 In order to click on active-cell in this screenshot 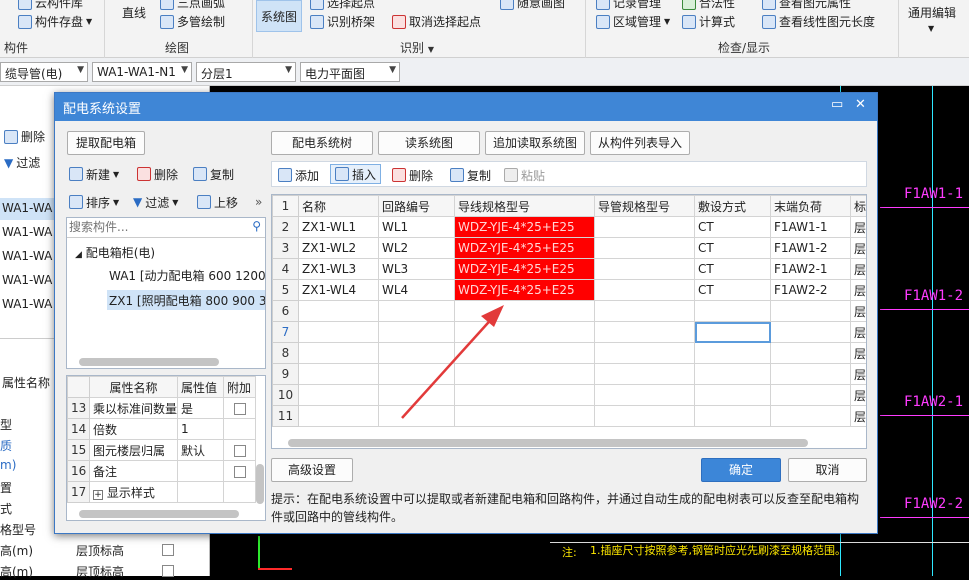, I will do `click(732, 332)`.